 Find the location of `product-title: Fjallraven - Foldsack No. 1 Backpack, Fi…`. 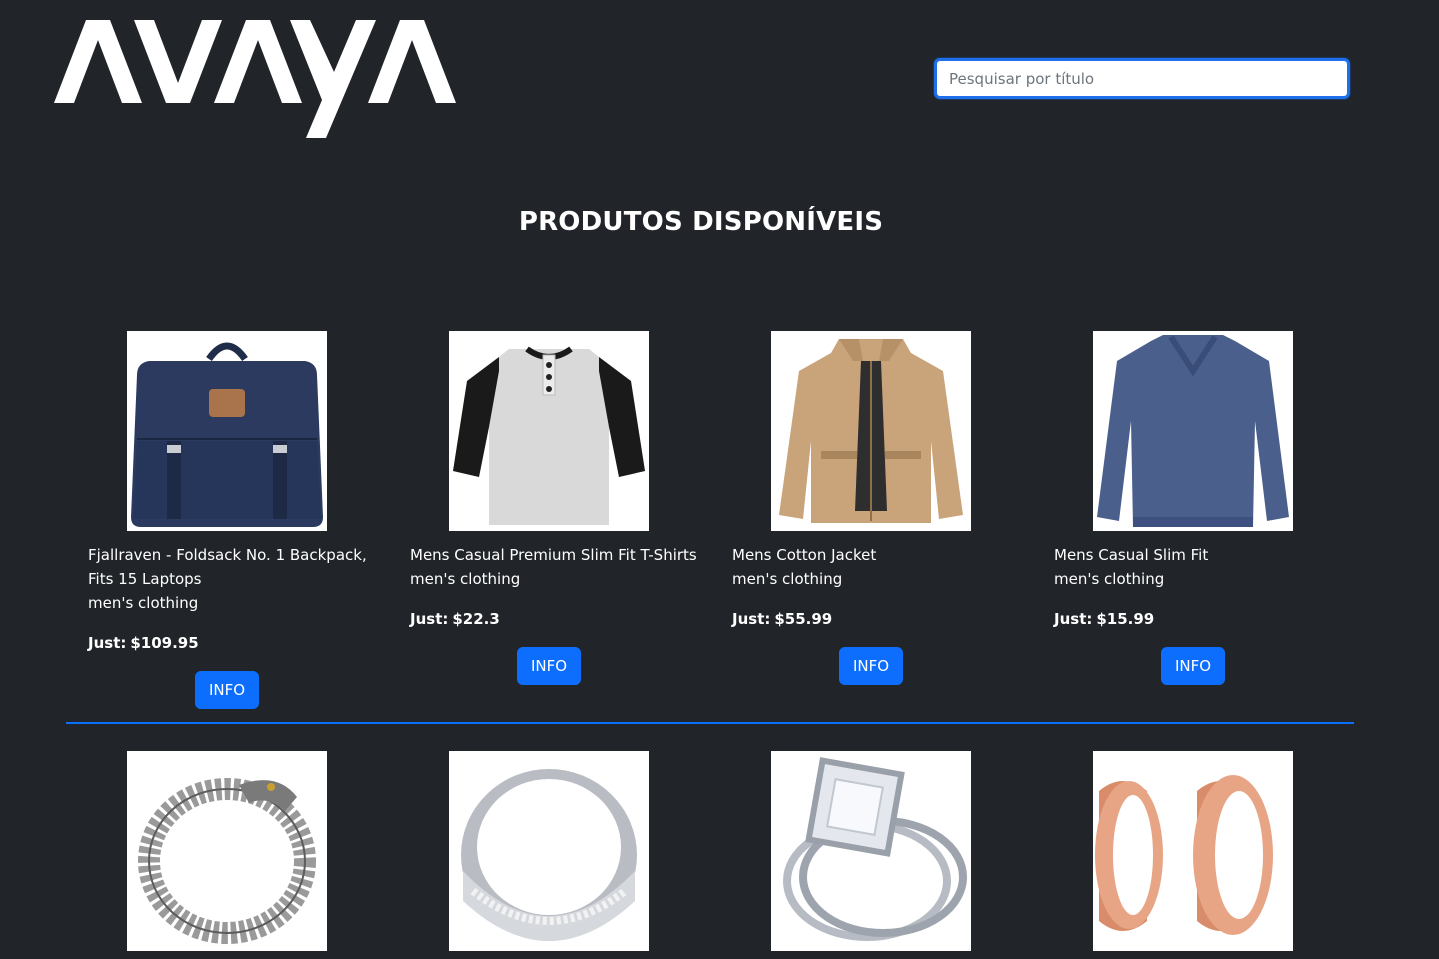

product-title: Fjallraven - Foldsack No. 1 Backpack, Fi… is located at coordinates (227, 567).